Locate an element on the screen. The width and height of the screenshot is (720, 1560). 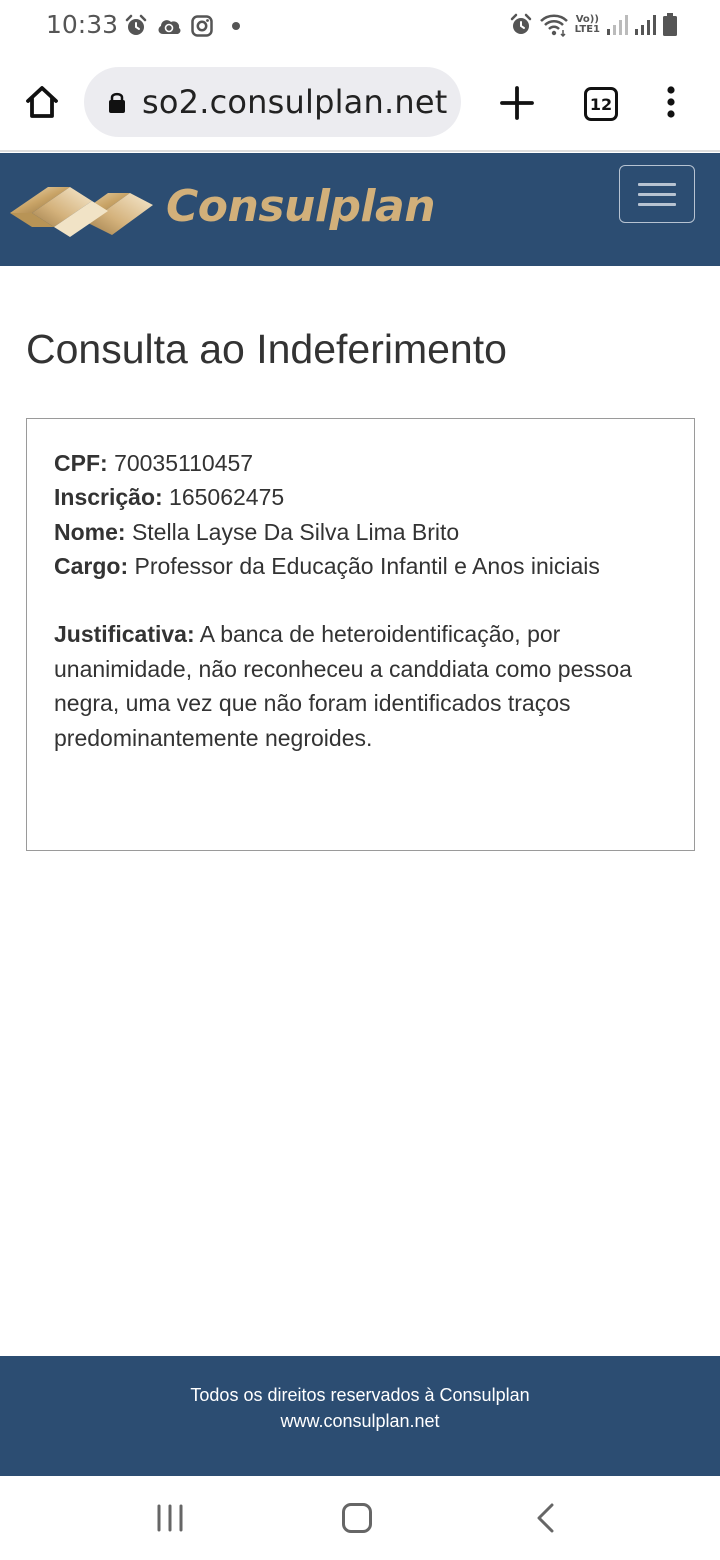
site-header: Consulplan is located at coordinates (360, 209).